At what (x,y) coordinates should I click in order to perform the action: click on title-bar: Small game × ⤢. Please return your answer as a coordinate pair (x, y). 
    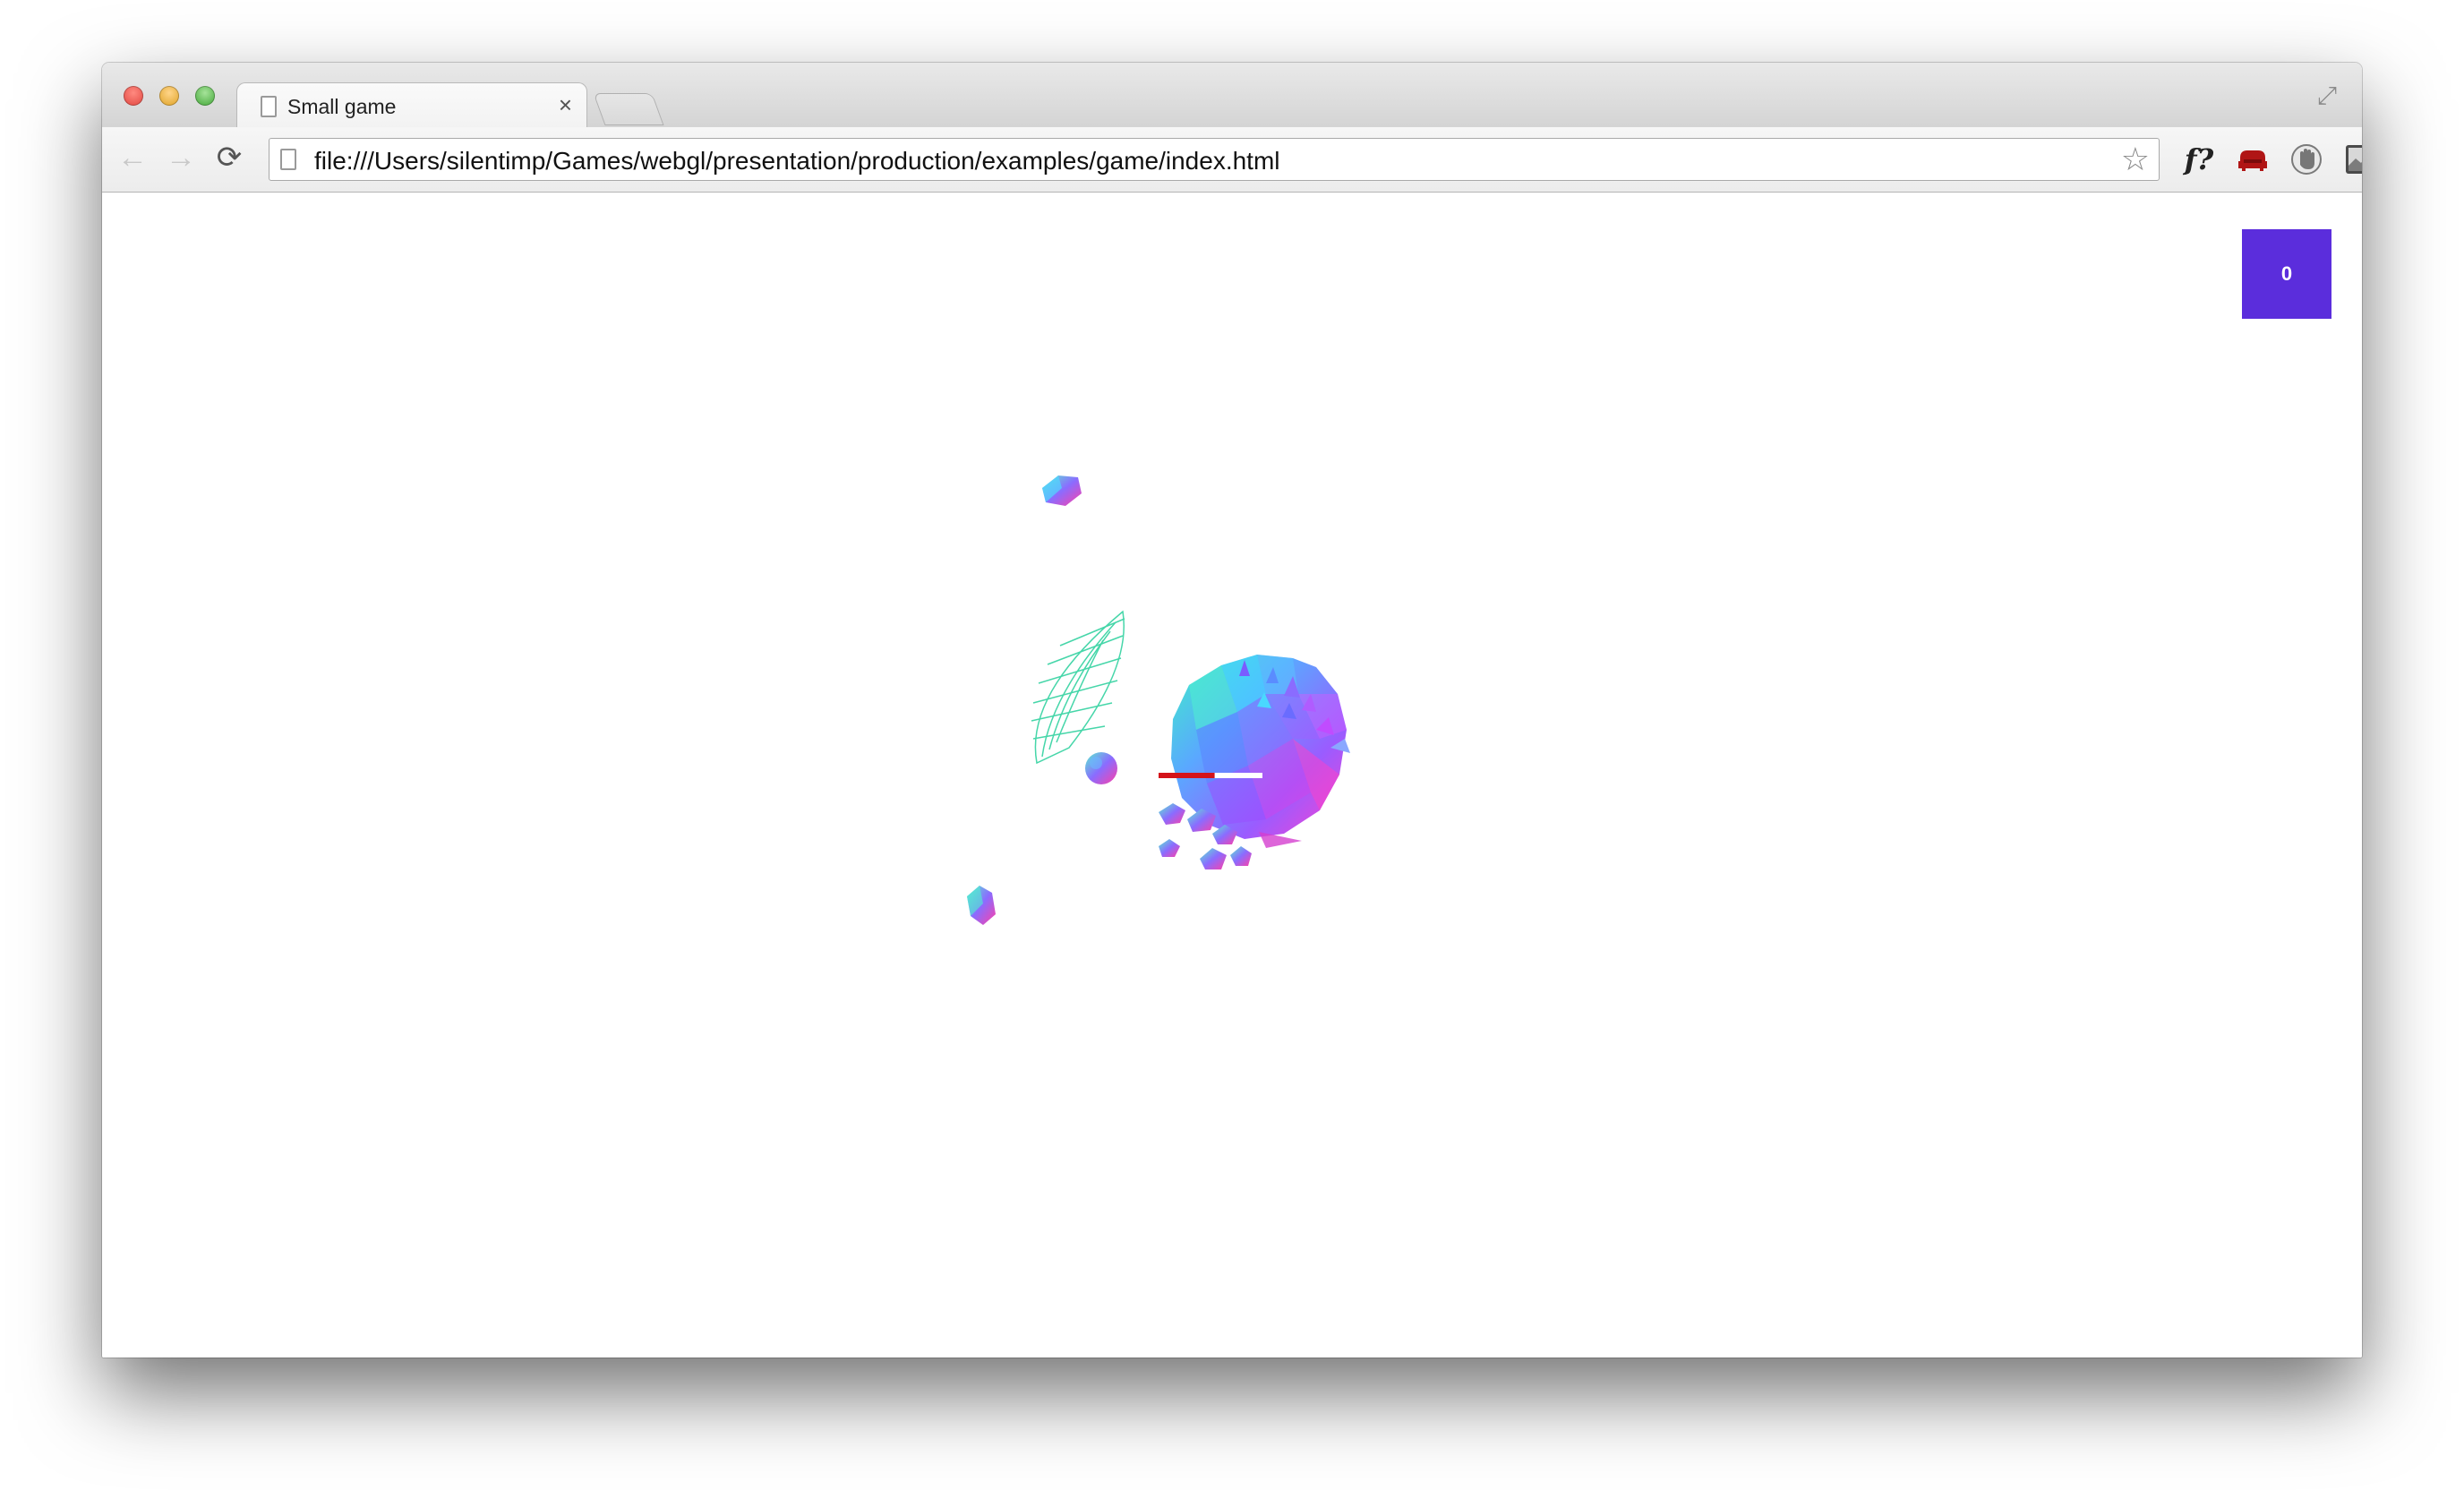
    Looking at the image, I should click on (1232, 96).